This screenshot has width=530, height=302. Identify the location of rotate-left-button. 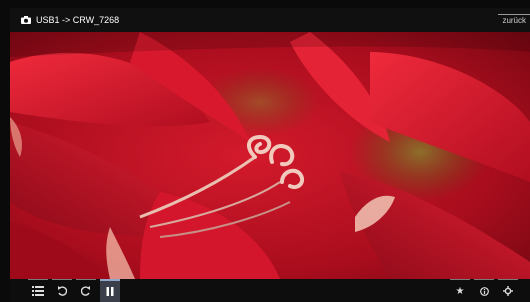
(62, 290).